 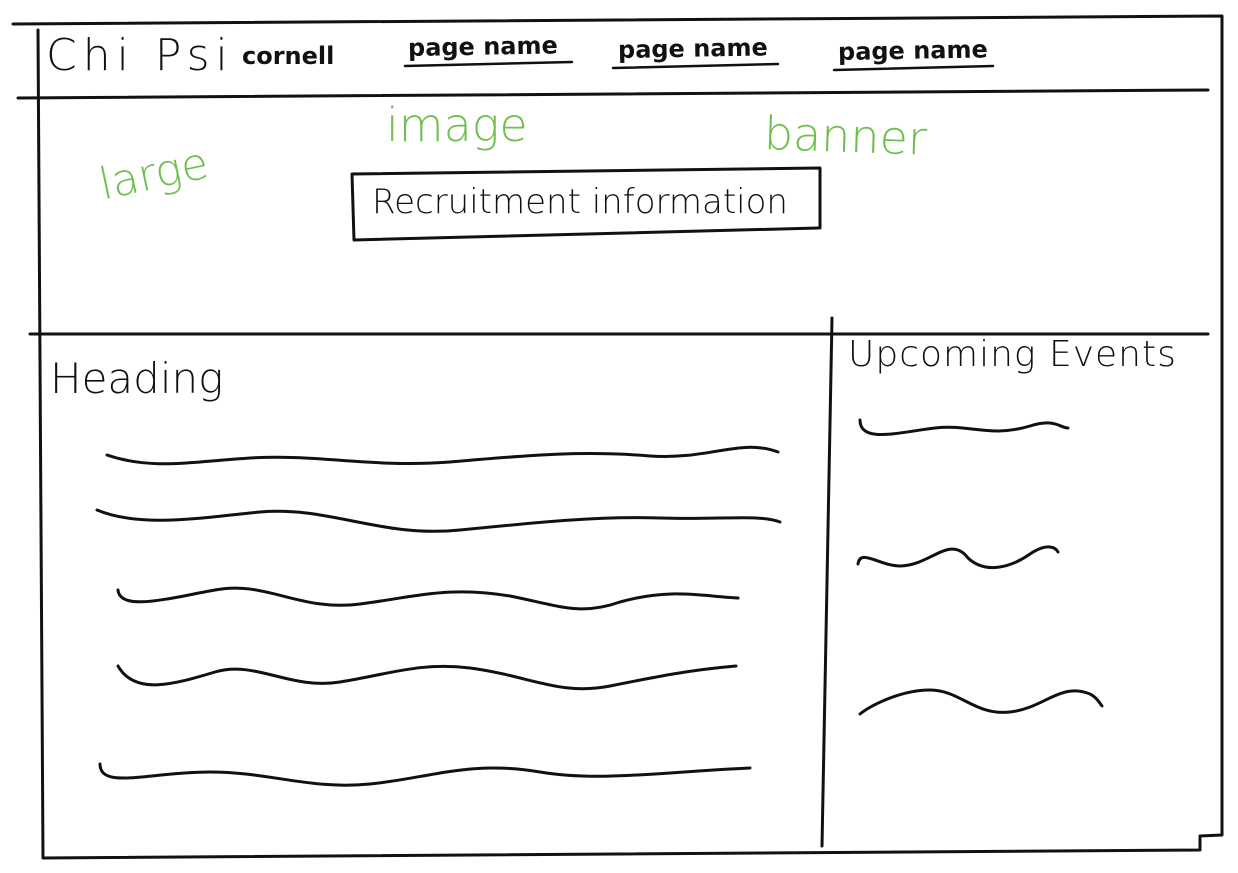 I want to click on main-heading: Heading, so click(x=137, y=378).